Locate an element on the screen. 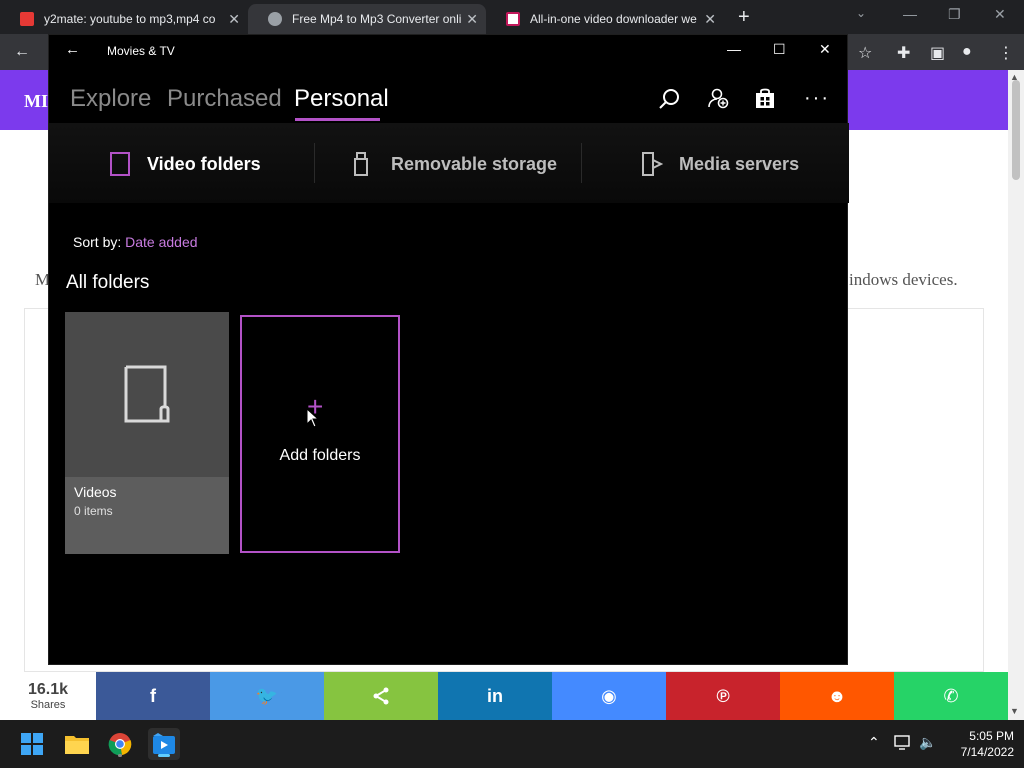  add-folders-label: Add folders is located at coordinates (320, 455).